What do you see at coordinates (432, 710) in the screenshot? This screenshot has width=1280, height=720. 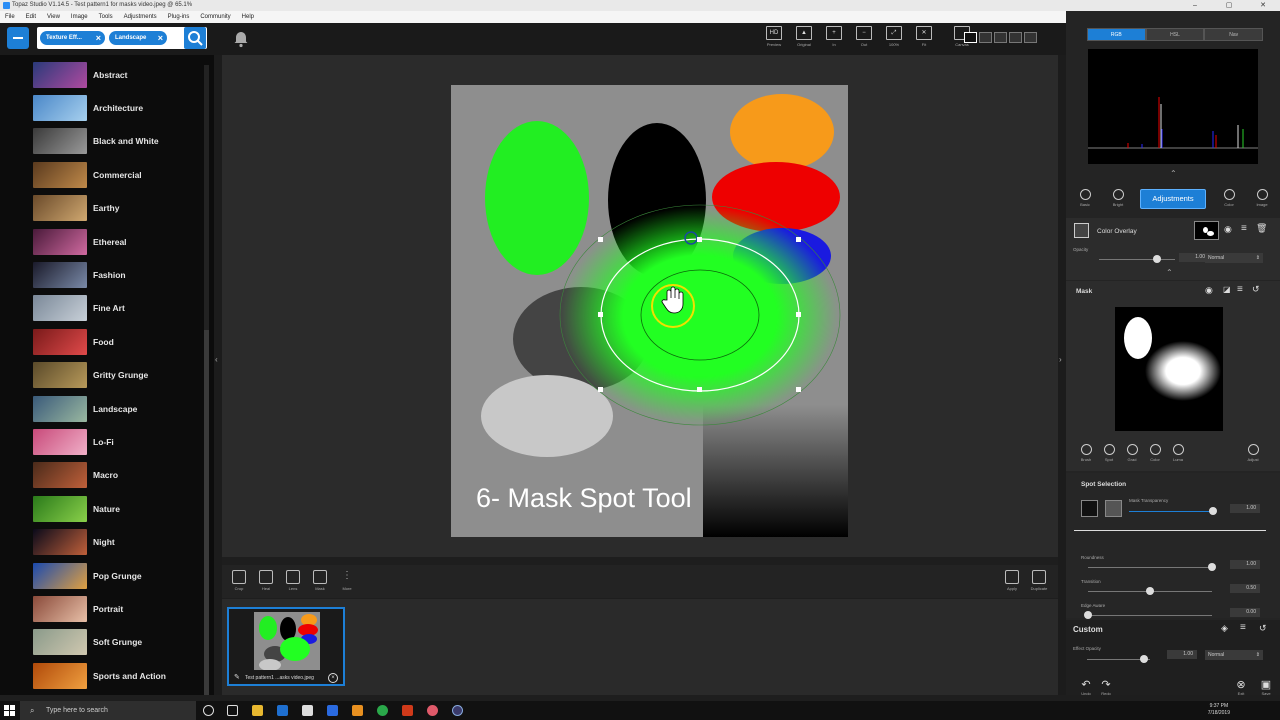 I see `app-pink-icon` at bounding box center [432, 710].